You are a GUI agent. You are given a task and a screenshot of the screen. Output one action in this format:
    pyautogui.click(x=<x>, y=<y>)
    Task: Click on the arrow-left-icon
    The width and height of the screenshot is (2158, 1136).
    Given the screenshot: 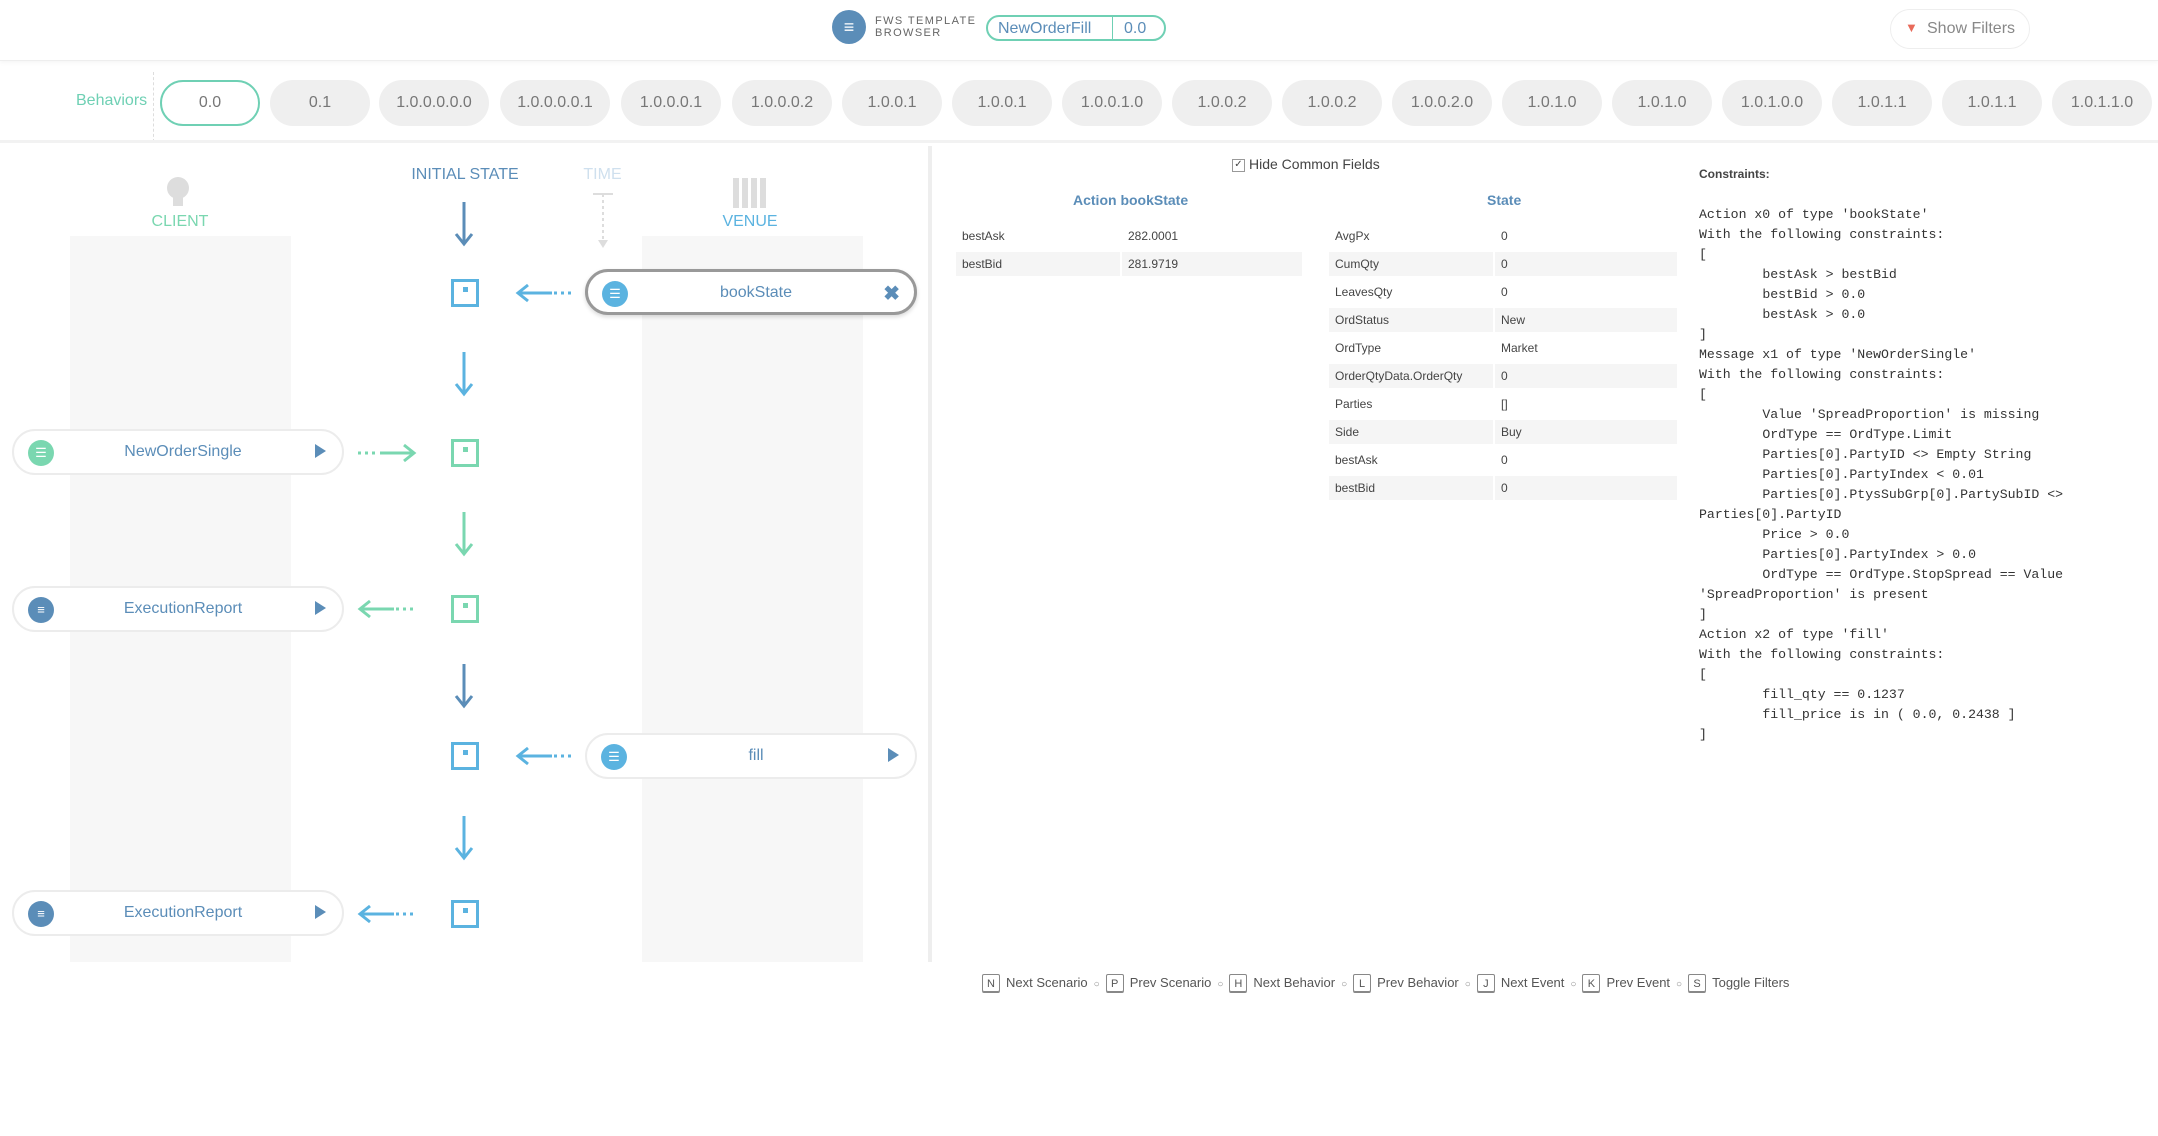 What is the action you would take?
    pyautogui.click(x=386, y=914)
    